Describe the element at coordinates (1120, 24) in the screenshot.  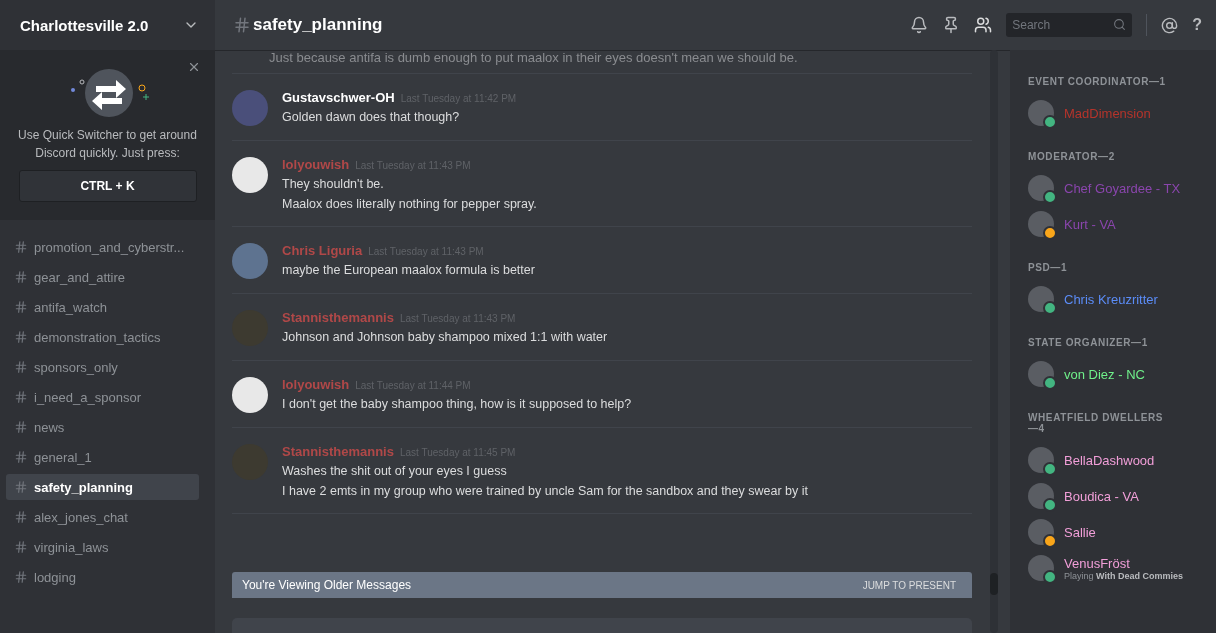
I see `search-icon` at that location.